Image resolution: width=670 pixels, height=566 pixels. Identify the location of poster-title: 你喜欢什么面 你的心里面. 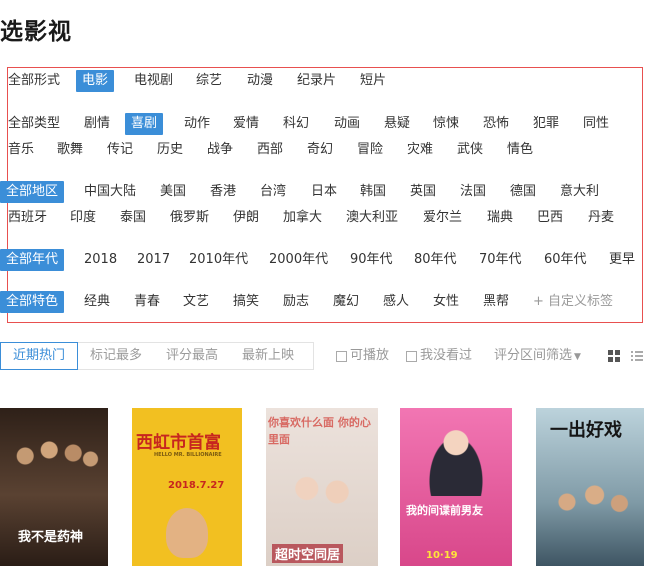
(319, 431).